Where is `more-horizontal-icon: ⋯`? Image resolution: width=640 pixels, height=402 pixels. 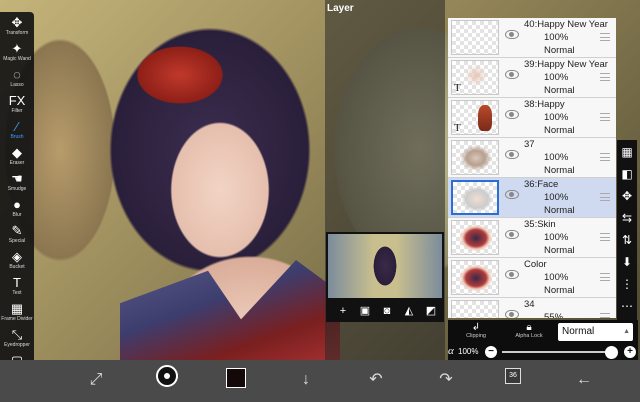
more-horizontal-icon: ⋯ is located at coordinates (627, 306).